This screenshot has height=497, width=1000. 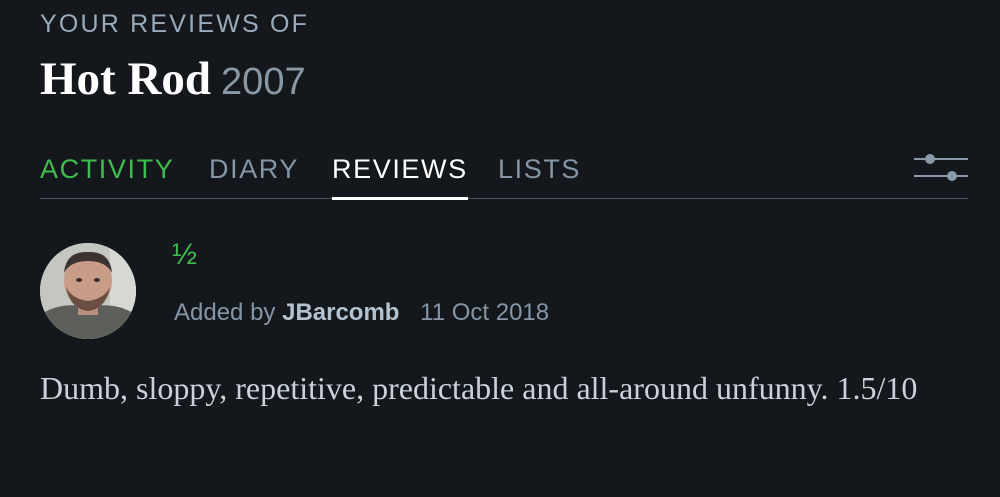 What do you see at coordinates (484, 312) in the screenshot?
I see `review-date: 11 Oct 2018` at bounding box center [484, 312].